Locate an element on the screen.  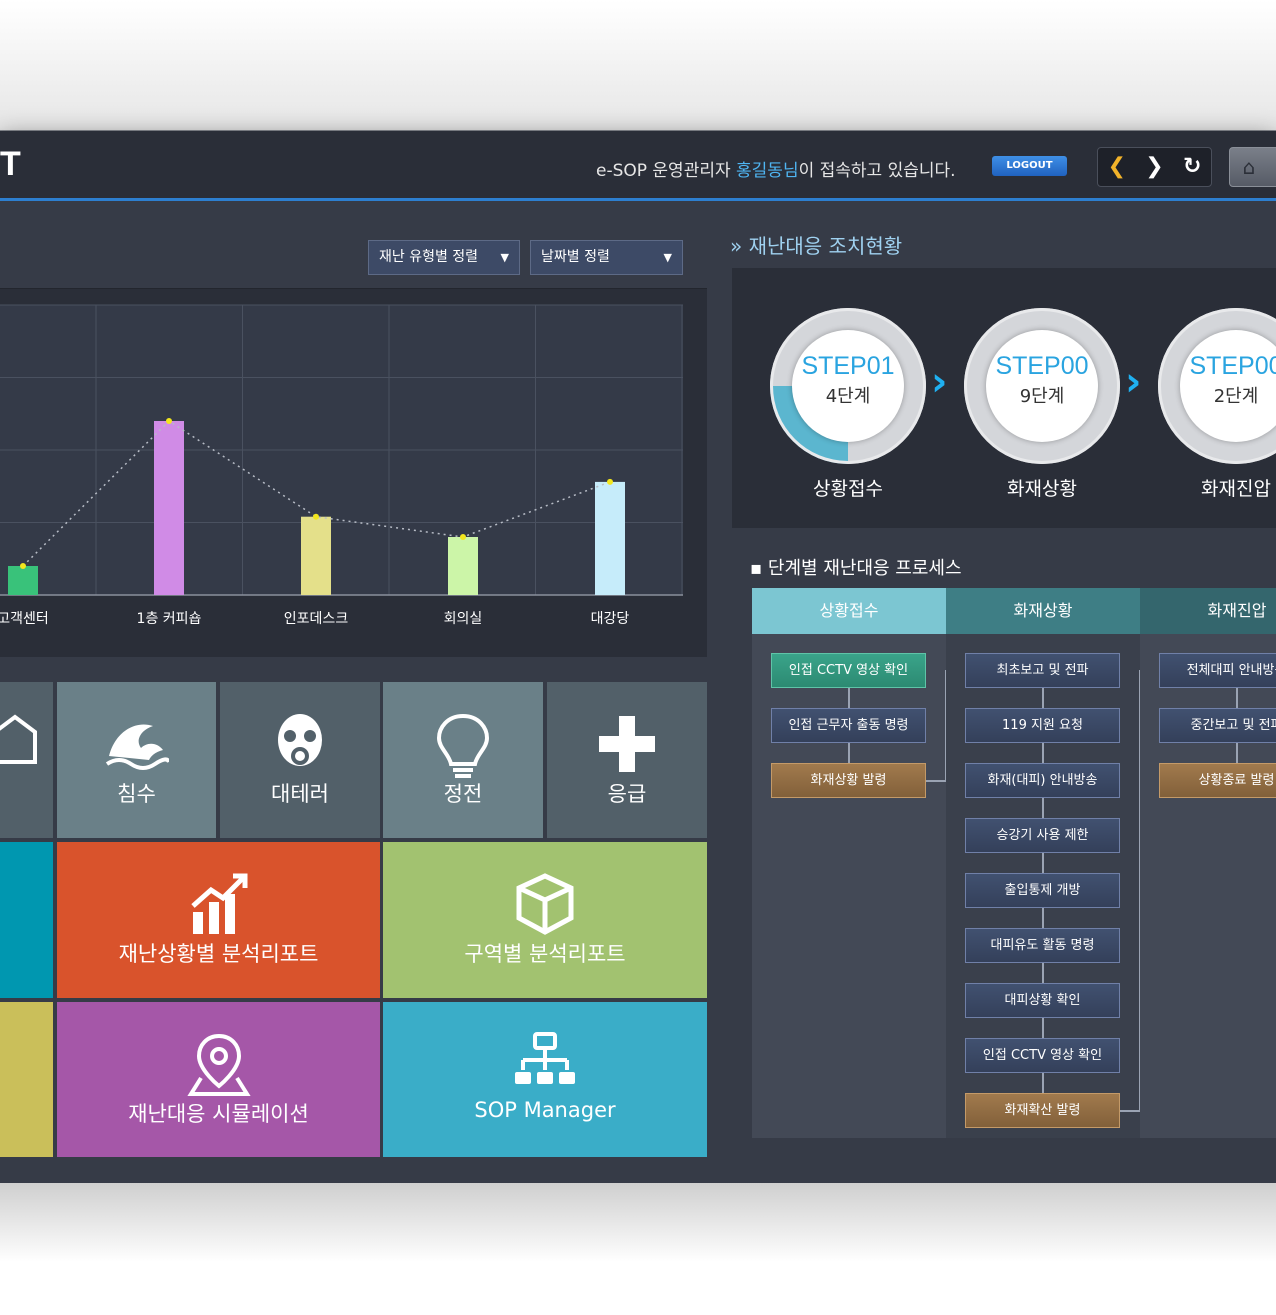
org-chart-icon is located at coordinates (545, 1058).